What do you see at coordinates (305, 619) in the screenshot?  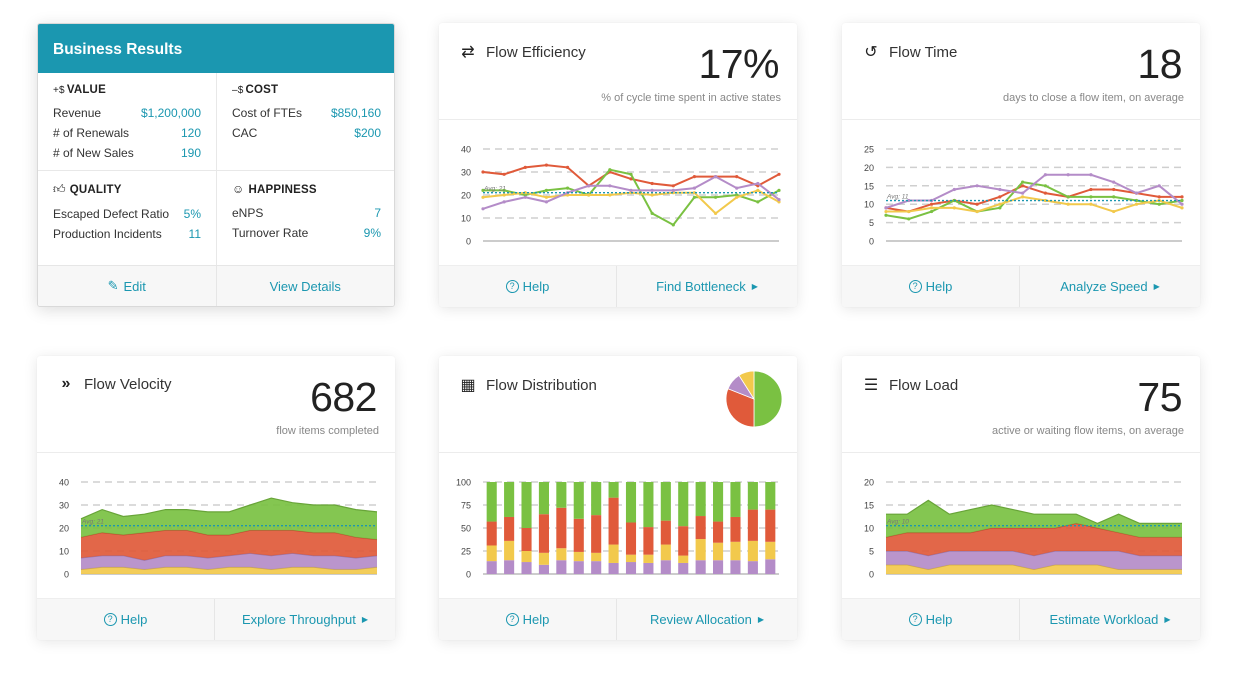 I see `explore-throughput-button: Explore Throughput ▶` at bounding box center [305, 619].